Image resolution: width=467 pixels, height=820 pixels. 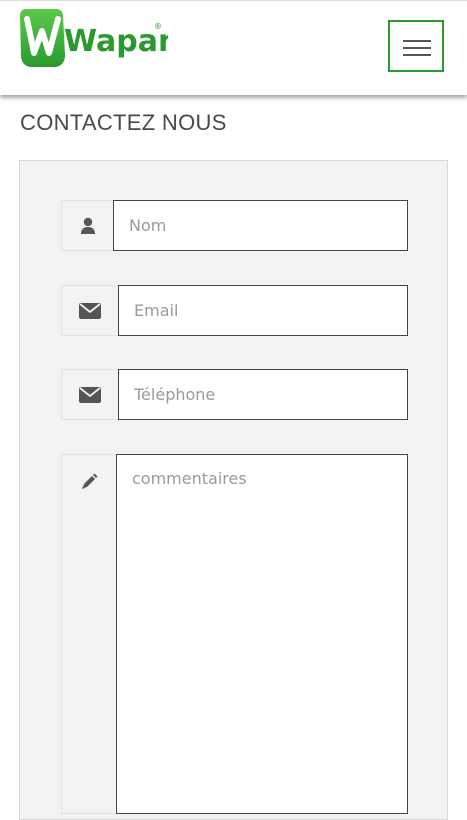 I want to click on phone-addon, so click(x=90, y=394).